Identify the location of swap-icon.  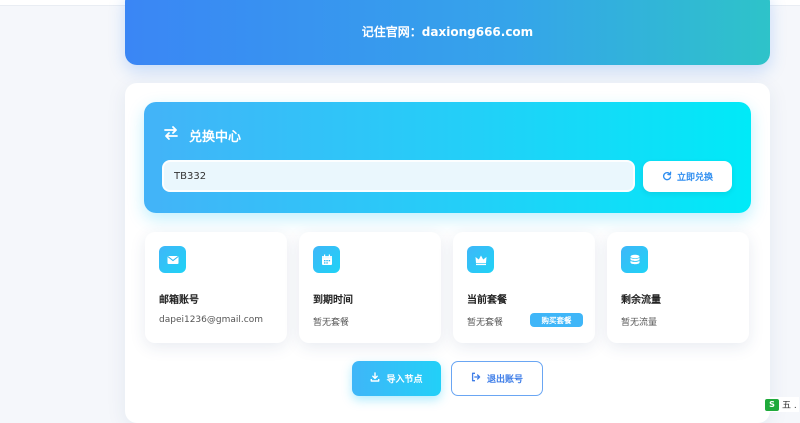
(171, 135).